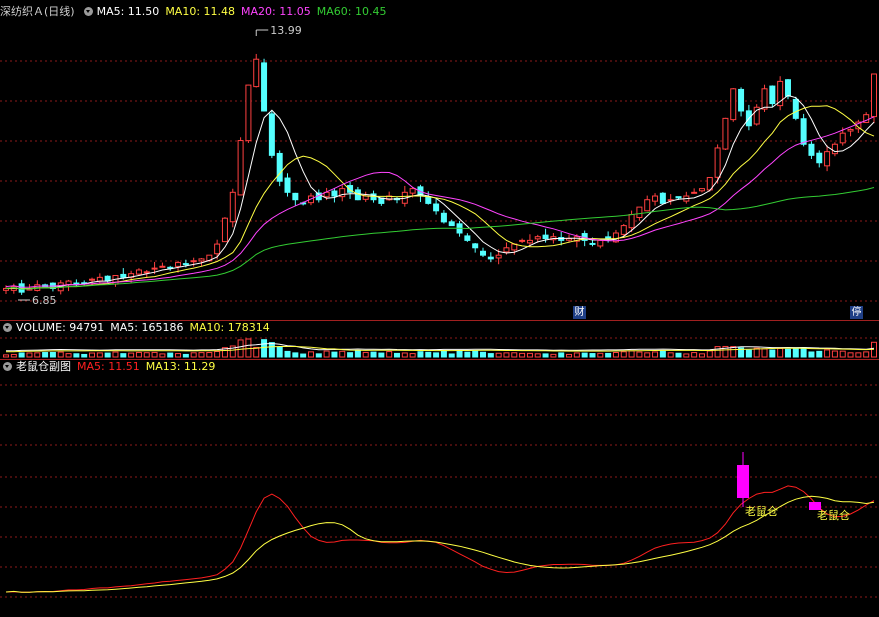  I want to click on legend-ma5: MA5: 11.50, so click(128, 11).